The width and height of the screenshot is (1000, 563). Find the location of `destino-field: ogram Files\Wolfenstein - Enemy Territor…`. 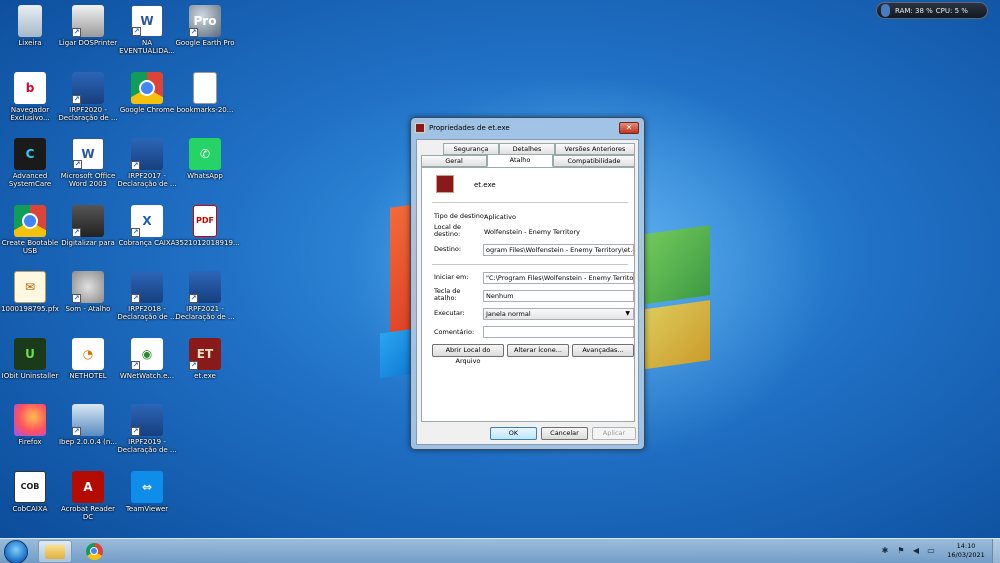

destino-field: ogram Files\Wolfenstein - Enemy Territor… is located at coordinates (558, 250).